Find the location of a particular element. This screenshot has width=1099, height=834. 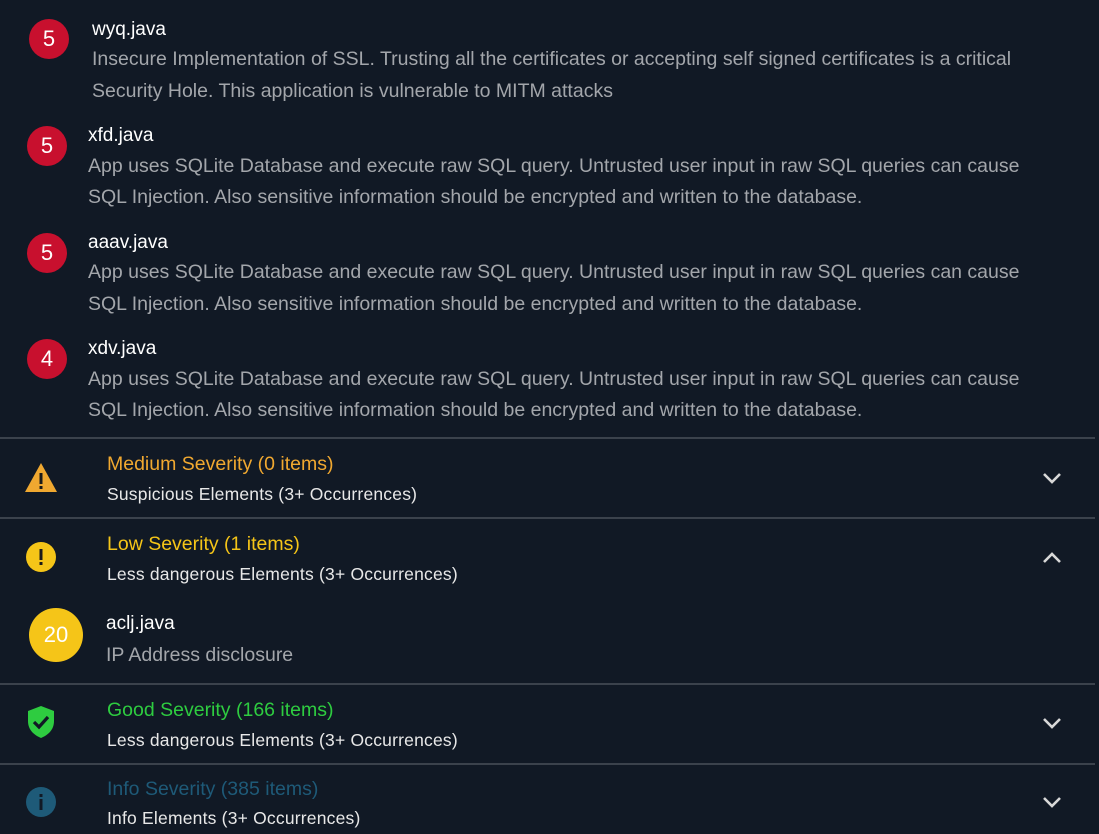

file-name: wyq.java is located at coordinates (129, 29).